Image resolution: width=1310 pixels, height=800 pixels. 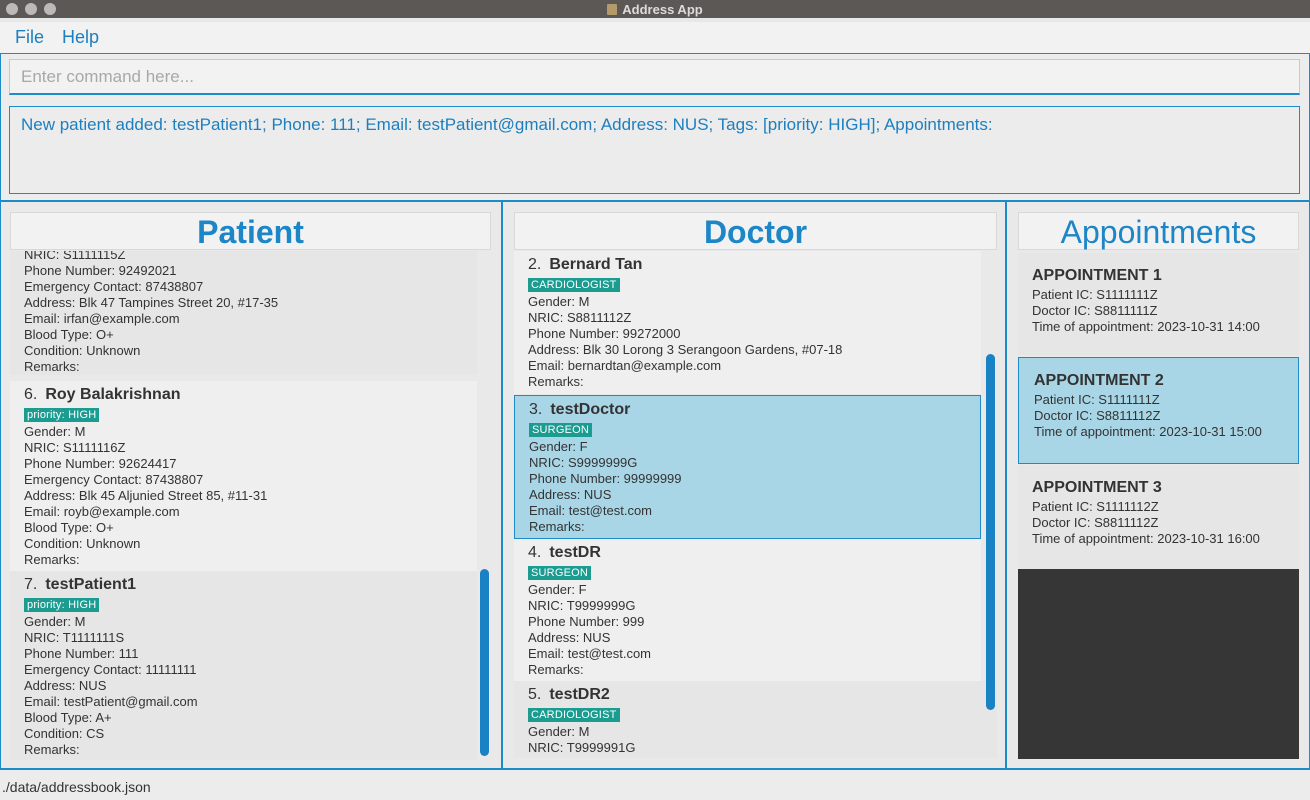 I want to click on appointment-field: Time of appointment: 2023-10-31 14:00, so click(x=1146, y=326).